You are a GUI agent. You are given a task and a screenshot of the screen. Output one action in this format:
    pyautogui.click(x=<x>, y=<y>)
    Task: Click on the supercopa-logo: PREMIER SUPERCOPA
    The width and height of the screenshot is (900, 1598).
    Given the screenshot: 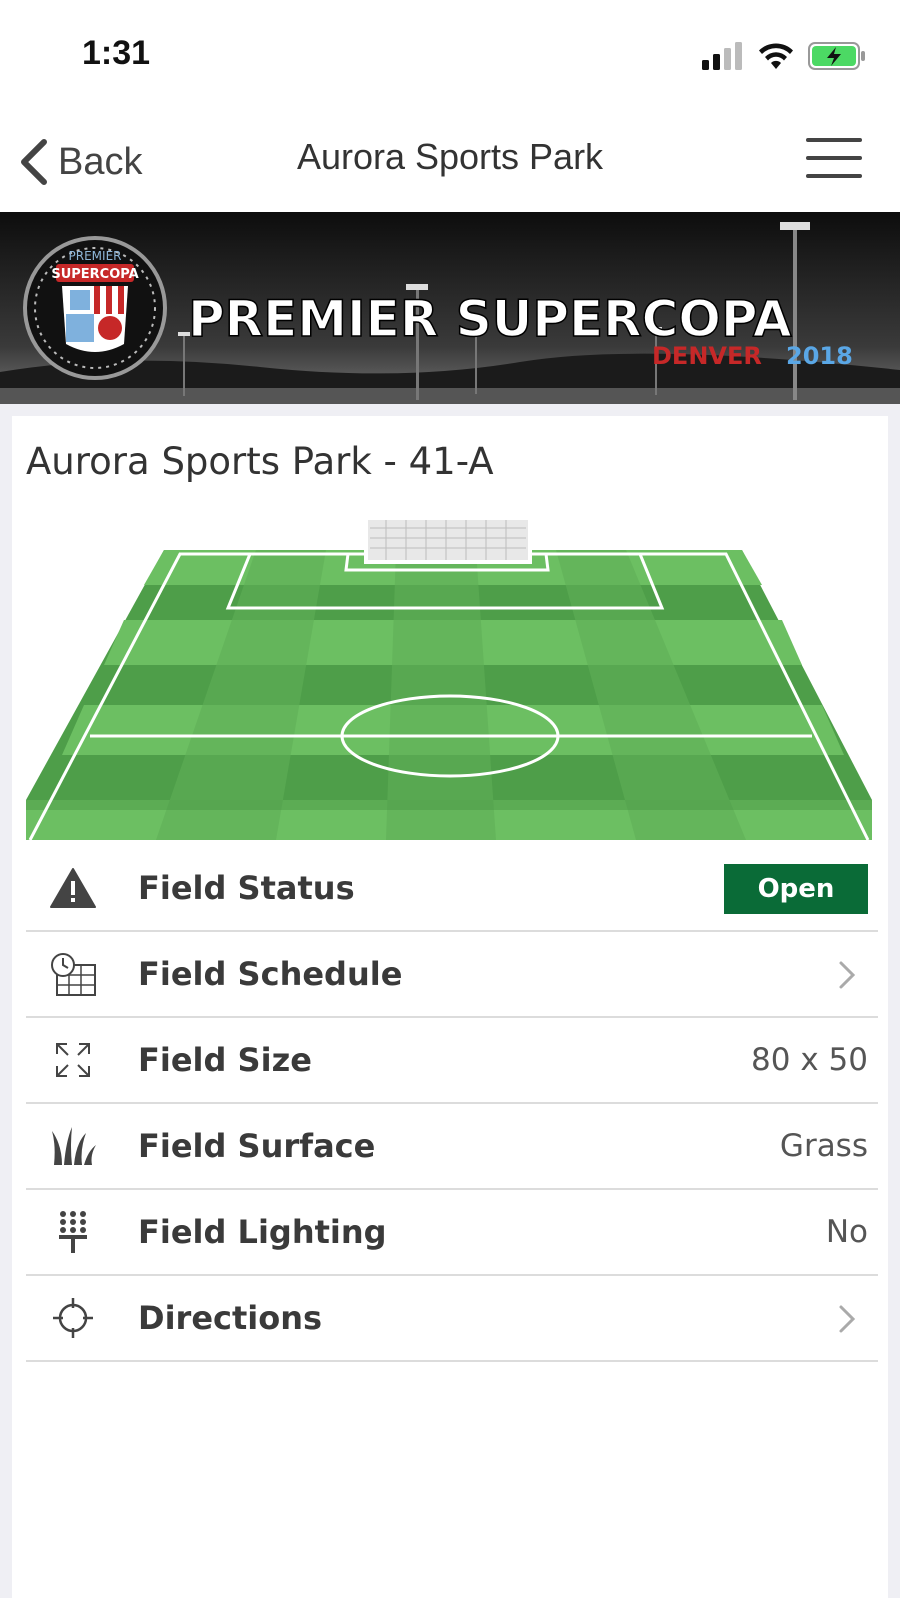 What is the action you would take?
    pyautogui.click(x=95, y=308)
    